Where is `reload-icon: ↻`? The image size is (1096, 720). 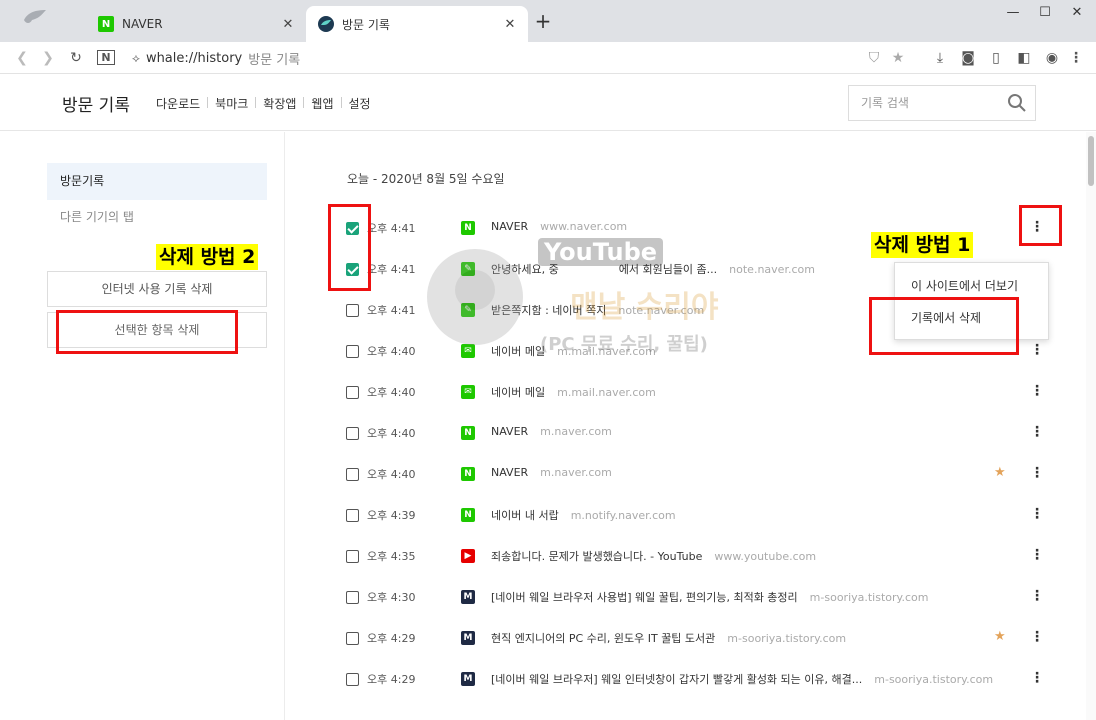
reload-icon: ↻ is located at coordinates (76, 58).